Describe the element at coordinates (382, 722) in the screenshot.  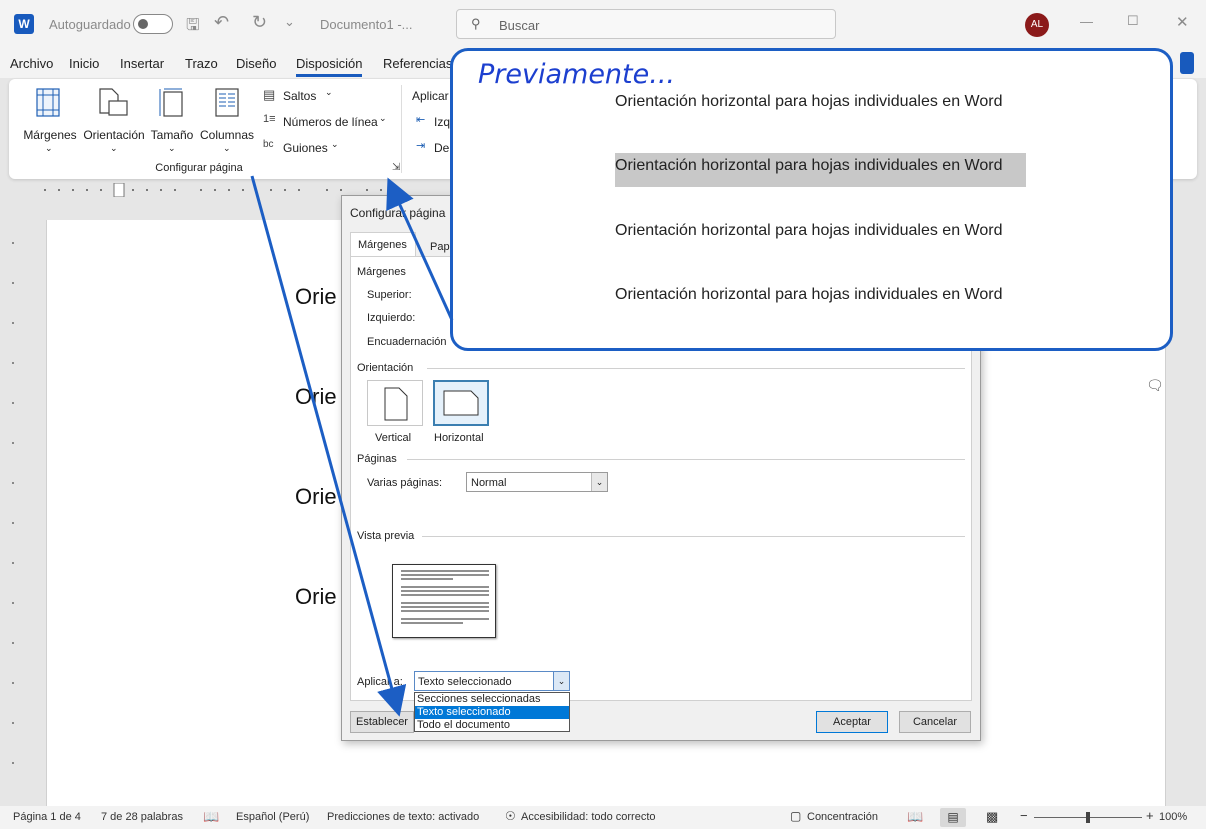
I see `set-default-button: Establecer` at that location.